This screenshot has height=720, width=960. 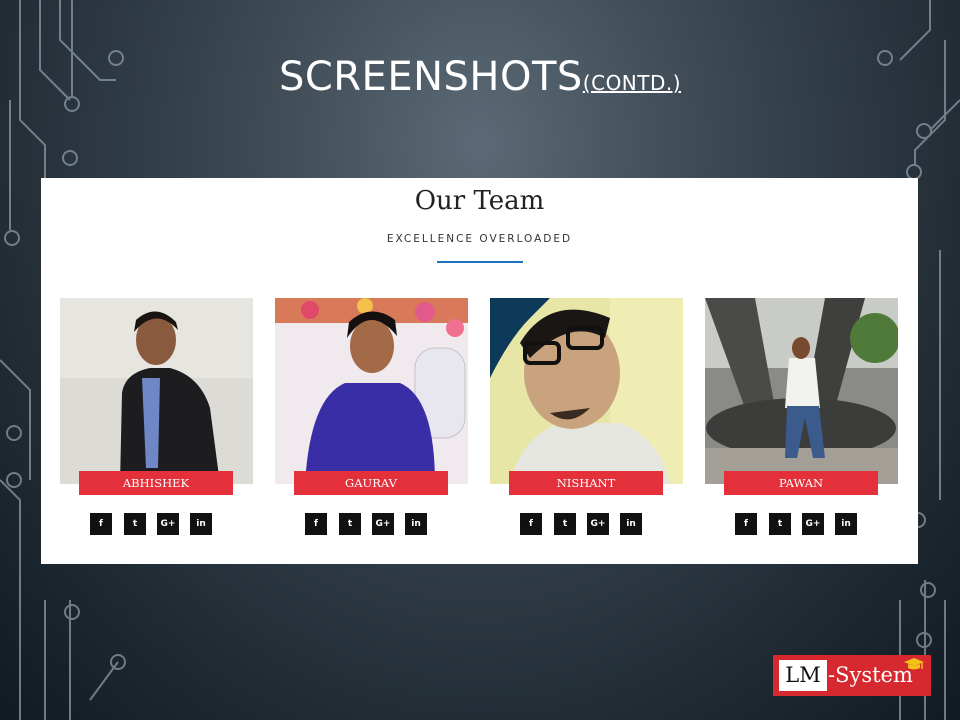 I want to click on slide-title: SCREENSHOTS(CONTD.), so click(x=480, y=77).